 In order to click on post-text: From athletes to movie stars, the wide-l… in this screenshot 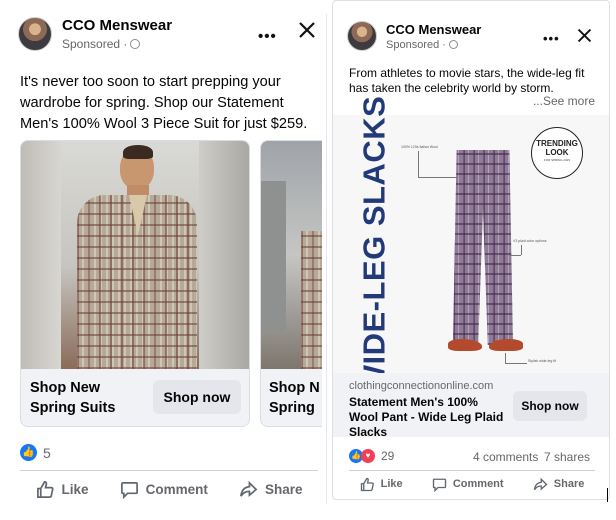, I will do `click(467, 80)`.